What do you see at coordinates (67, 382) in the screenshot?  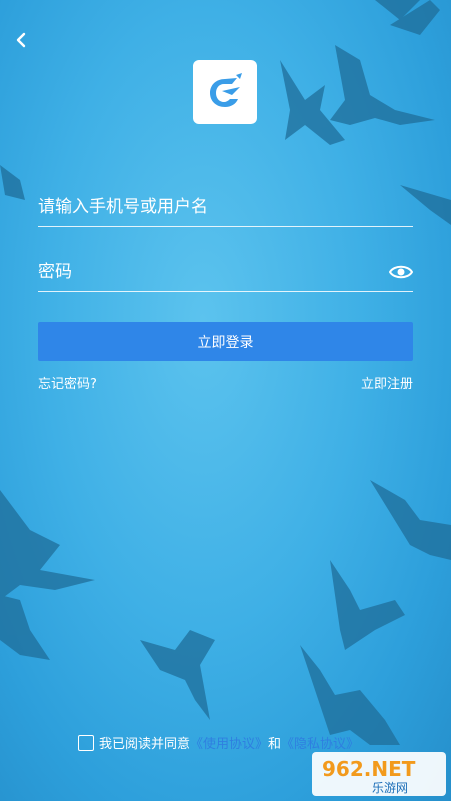 I see `forgot-password-link: 忘记密码?` at bounding box center [67, 382].